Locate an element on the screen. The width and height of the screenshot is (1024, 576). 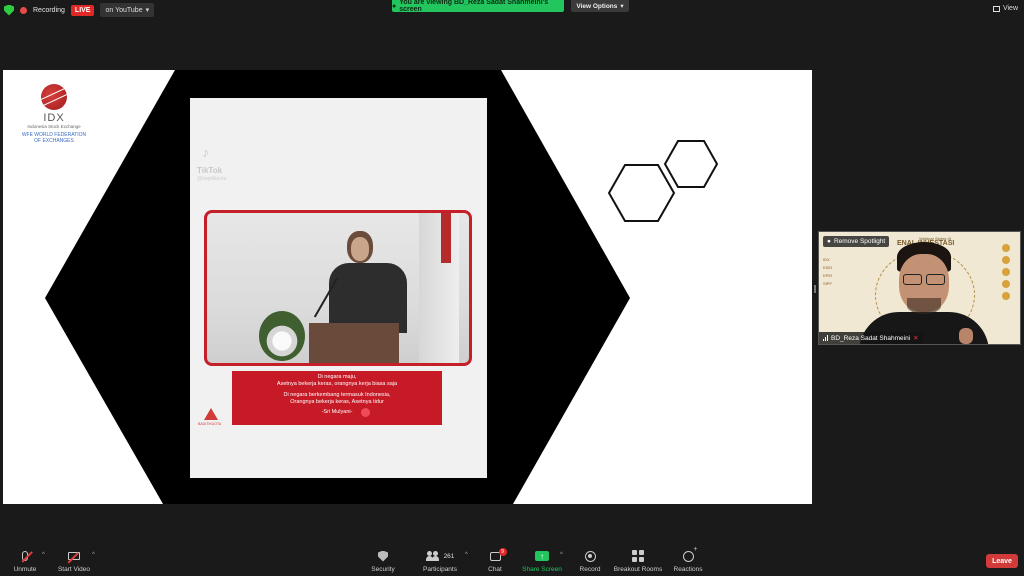
share-screen-icon: ● is located at coordinates (394, 6).